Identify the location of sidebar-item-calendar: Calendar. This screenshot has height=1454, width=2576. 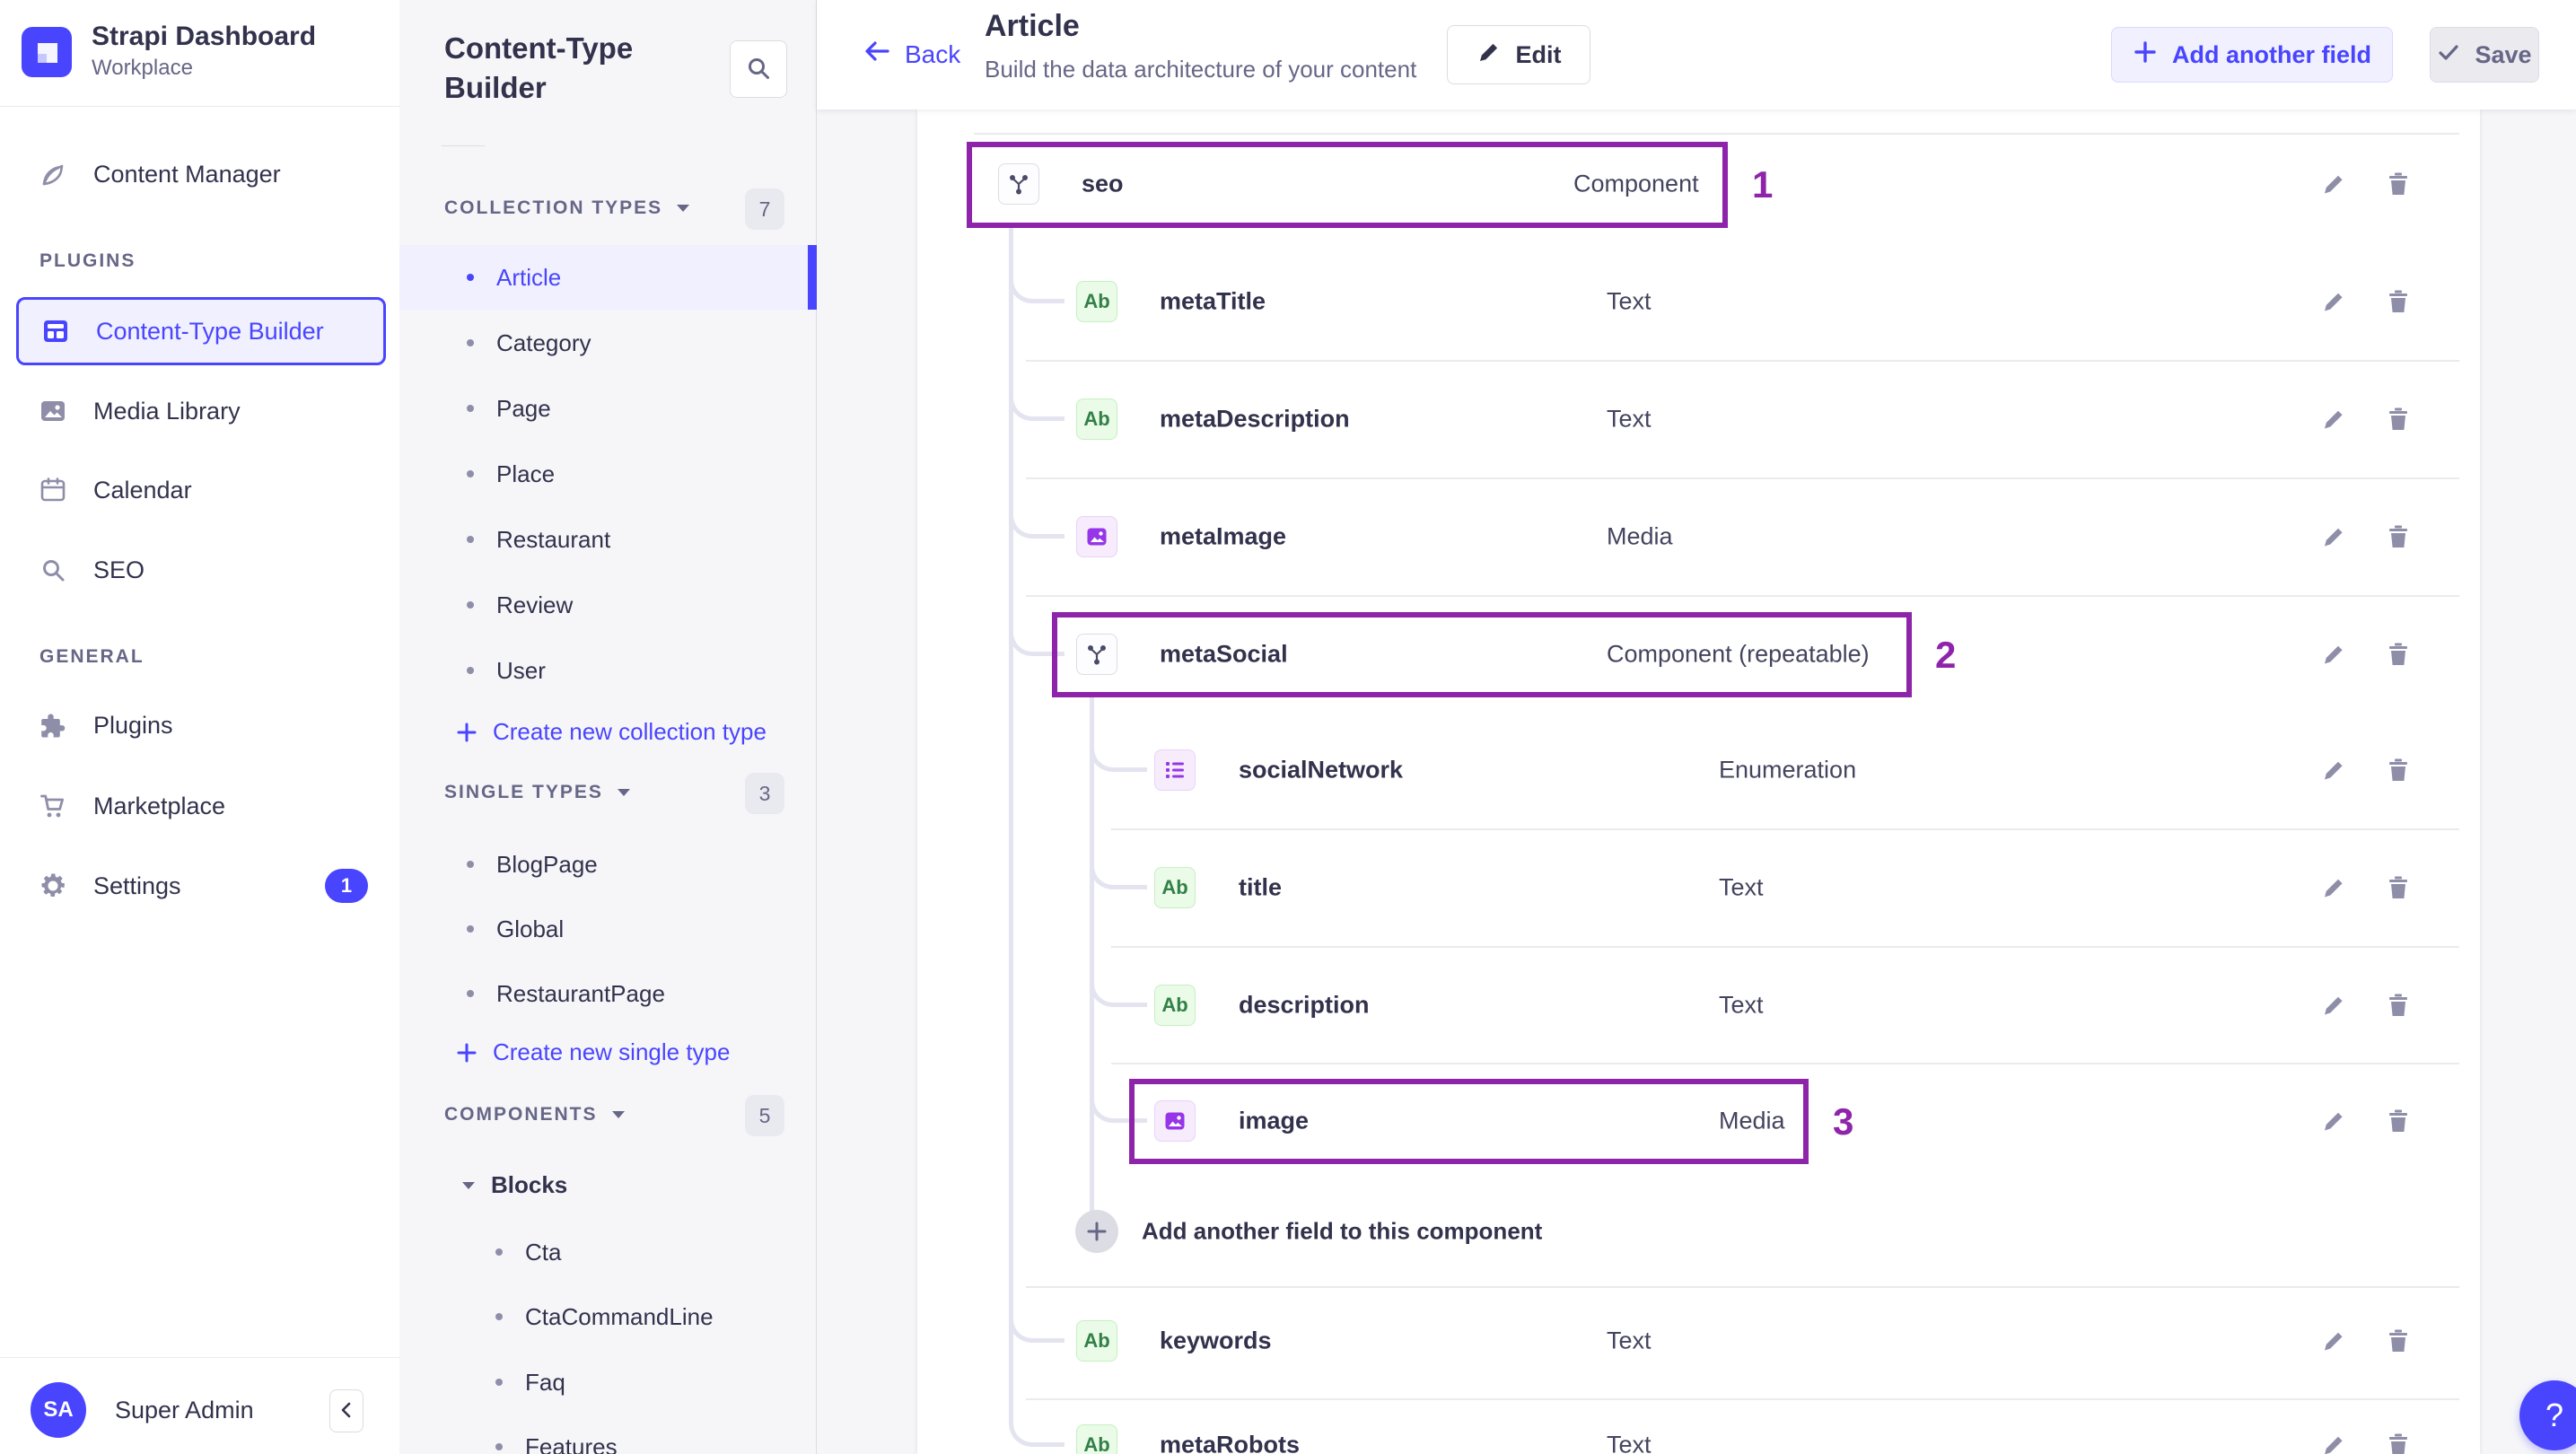
(201, 490).